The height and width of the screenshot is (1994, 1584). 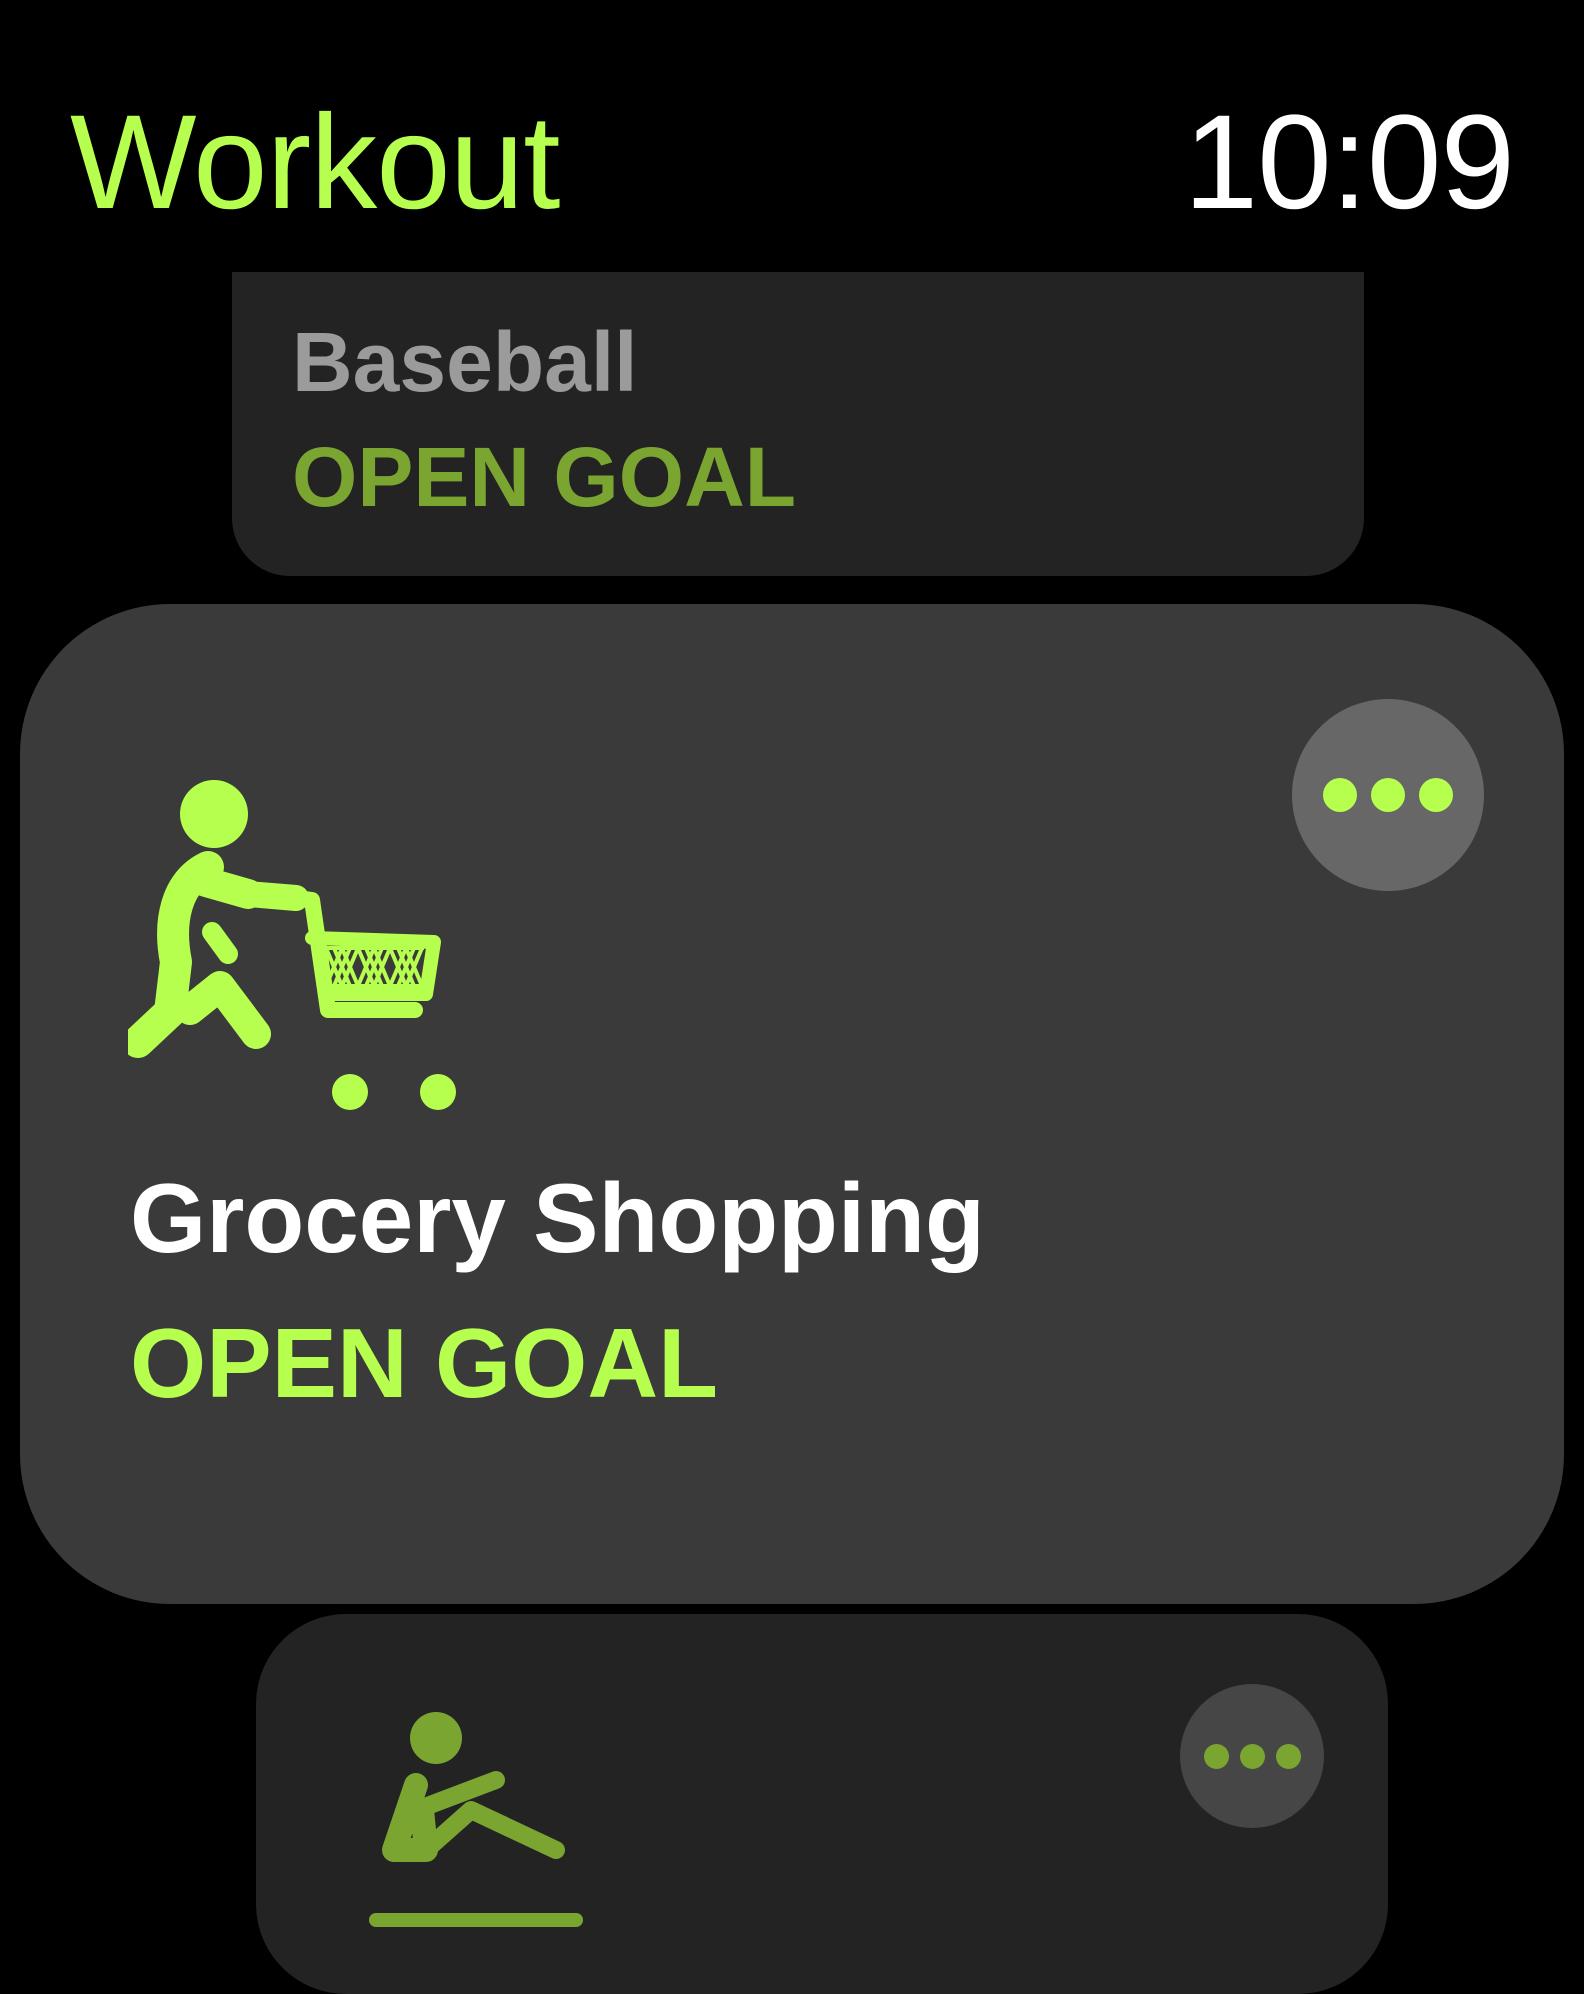 What do you see at coordinates (1349, 162) in the screenshot?
I see `clock: 10:09` at bounding box center [1349, 162].